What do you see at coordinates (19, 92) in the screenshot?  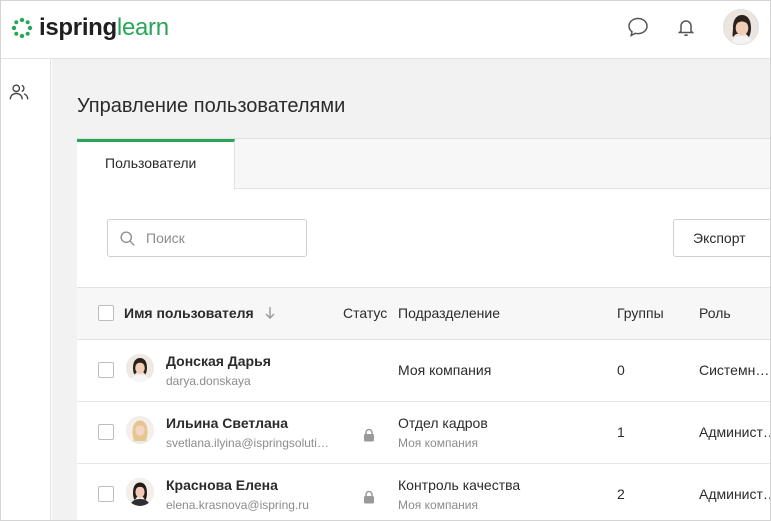 I see `users-icon` at bounding box center [19, 92].